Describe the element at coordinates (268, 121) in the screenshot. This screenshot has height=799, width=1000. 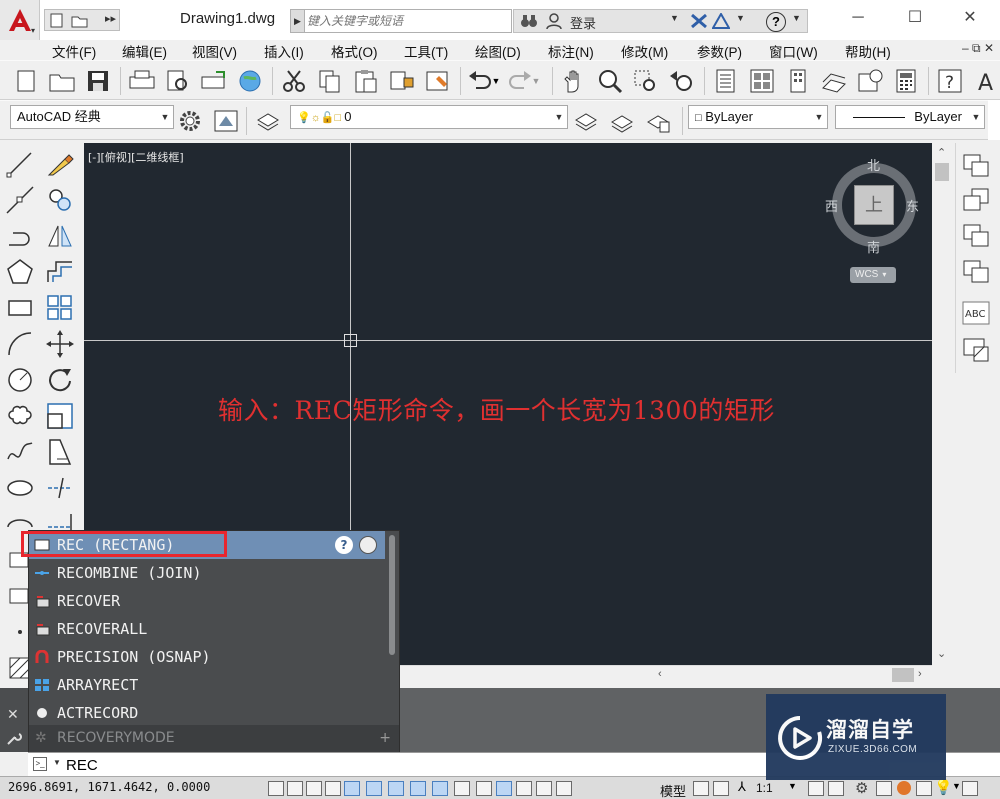
I see `layer-properties-icon` at that location.